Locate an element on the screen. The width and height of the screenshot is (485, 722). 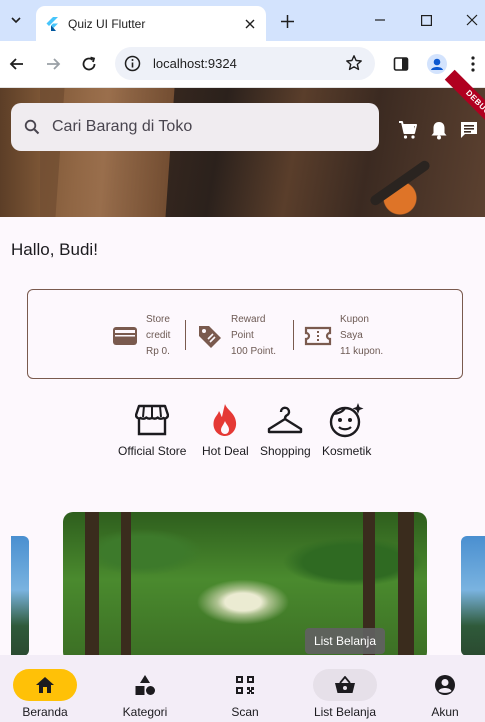
minimize-icon is located at coordinates (380, 20).